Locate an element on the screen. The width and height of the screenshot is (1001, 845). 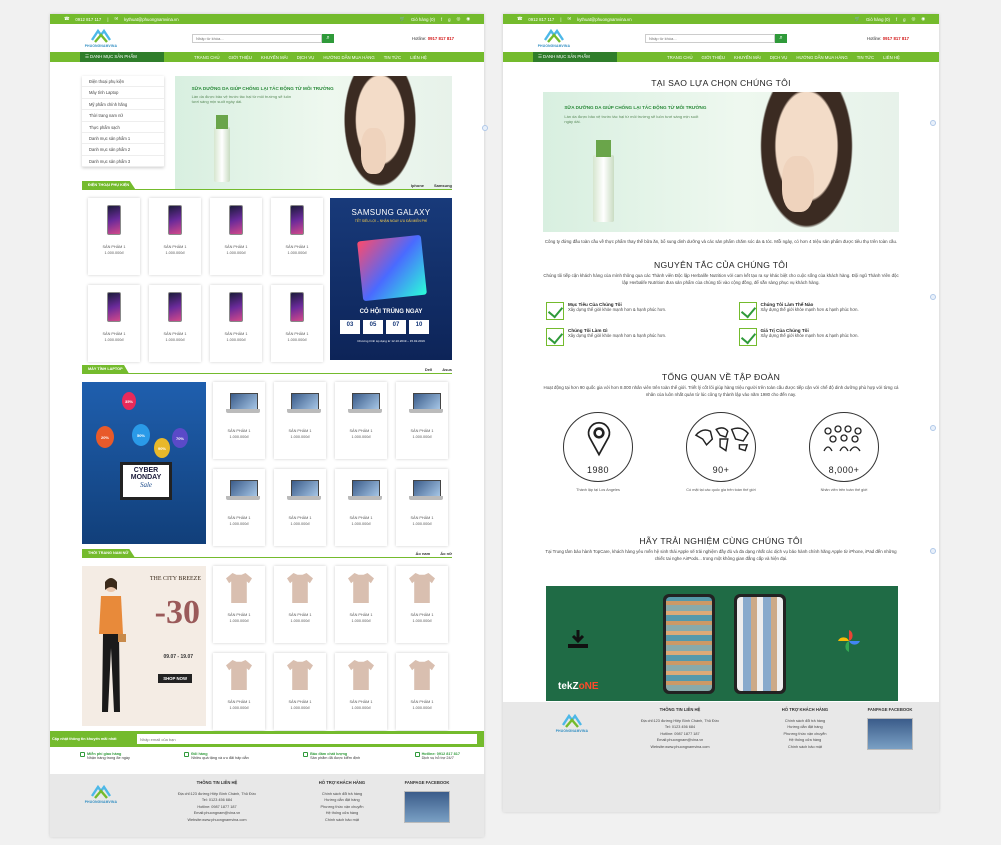
cyber-monday-banner: 20% 50% 70% 90% 35% CYBER MONDAY Sale is located at coordinates (144, 463).